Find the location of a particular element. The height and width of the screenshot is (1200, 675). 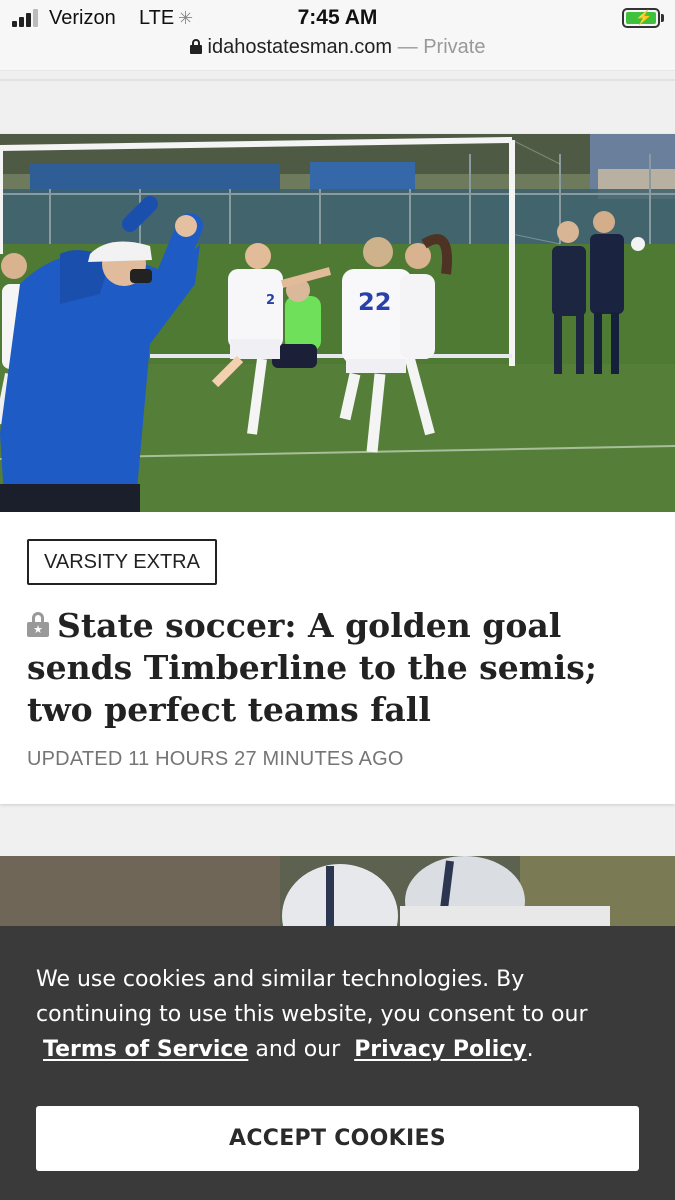

premium-lock-icon is located at coordinates (38, 625).